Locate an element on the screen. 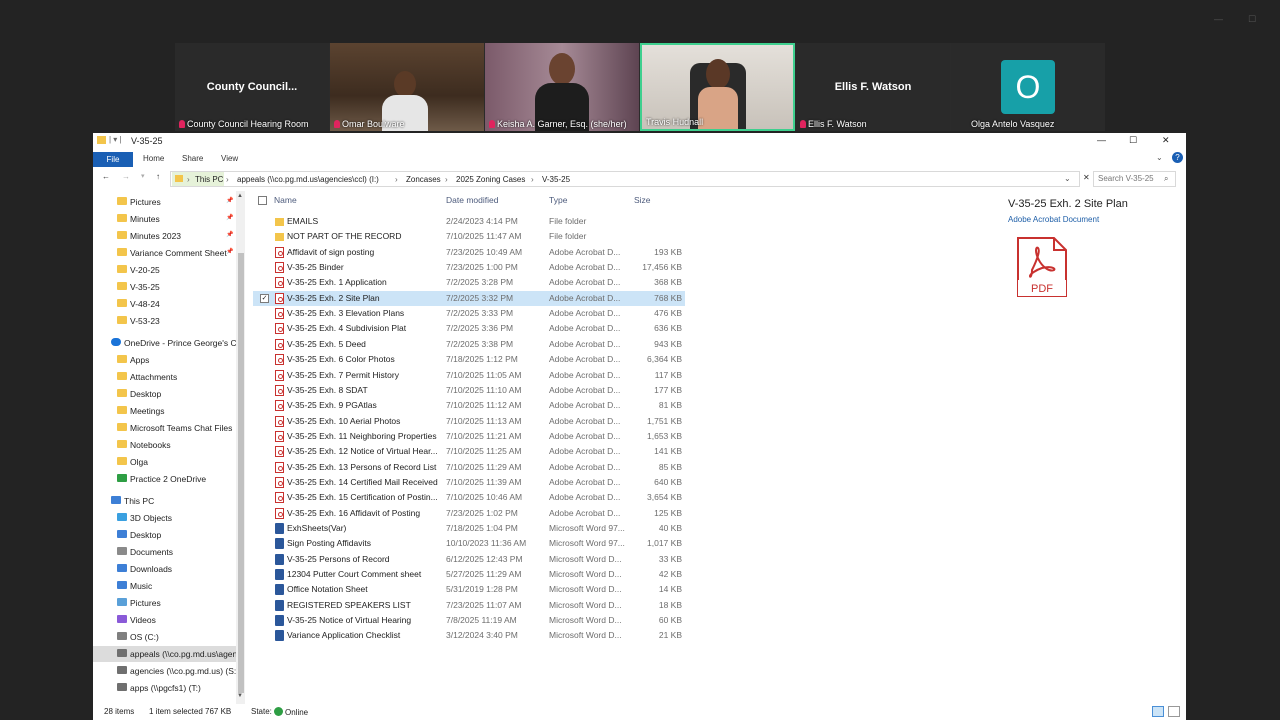 This screenshot has width=1280, height=720. column-header-type: Type is located at coordinates (558, 200).